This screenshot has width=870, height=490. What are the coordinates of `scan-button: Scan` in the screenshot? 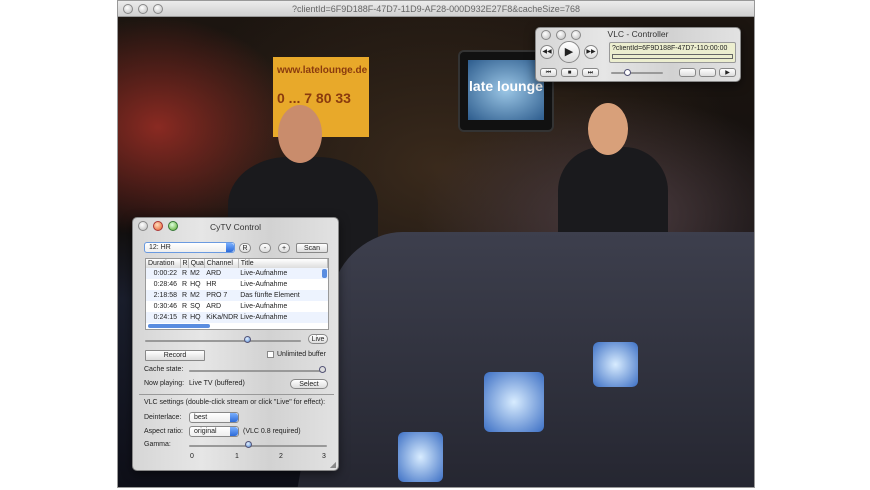 It's located at (312, 248).